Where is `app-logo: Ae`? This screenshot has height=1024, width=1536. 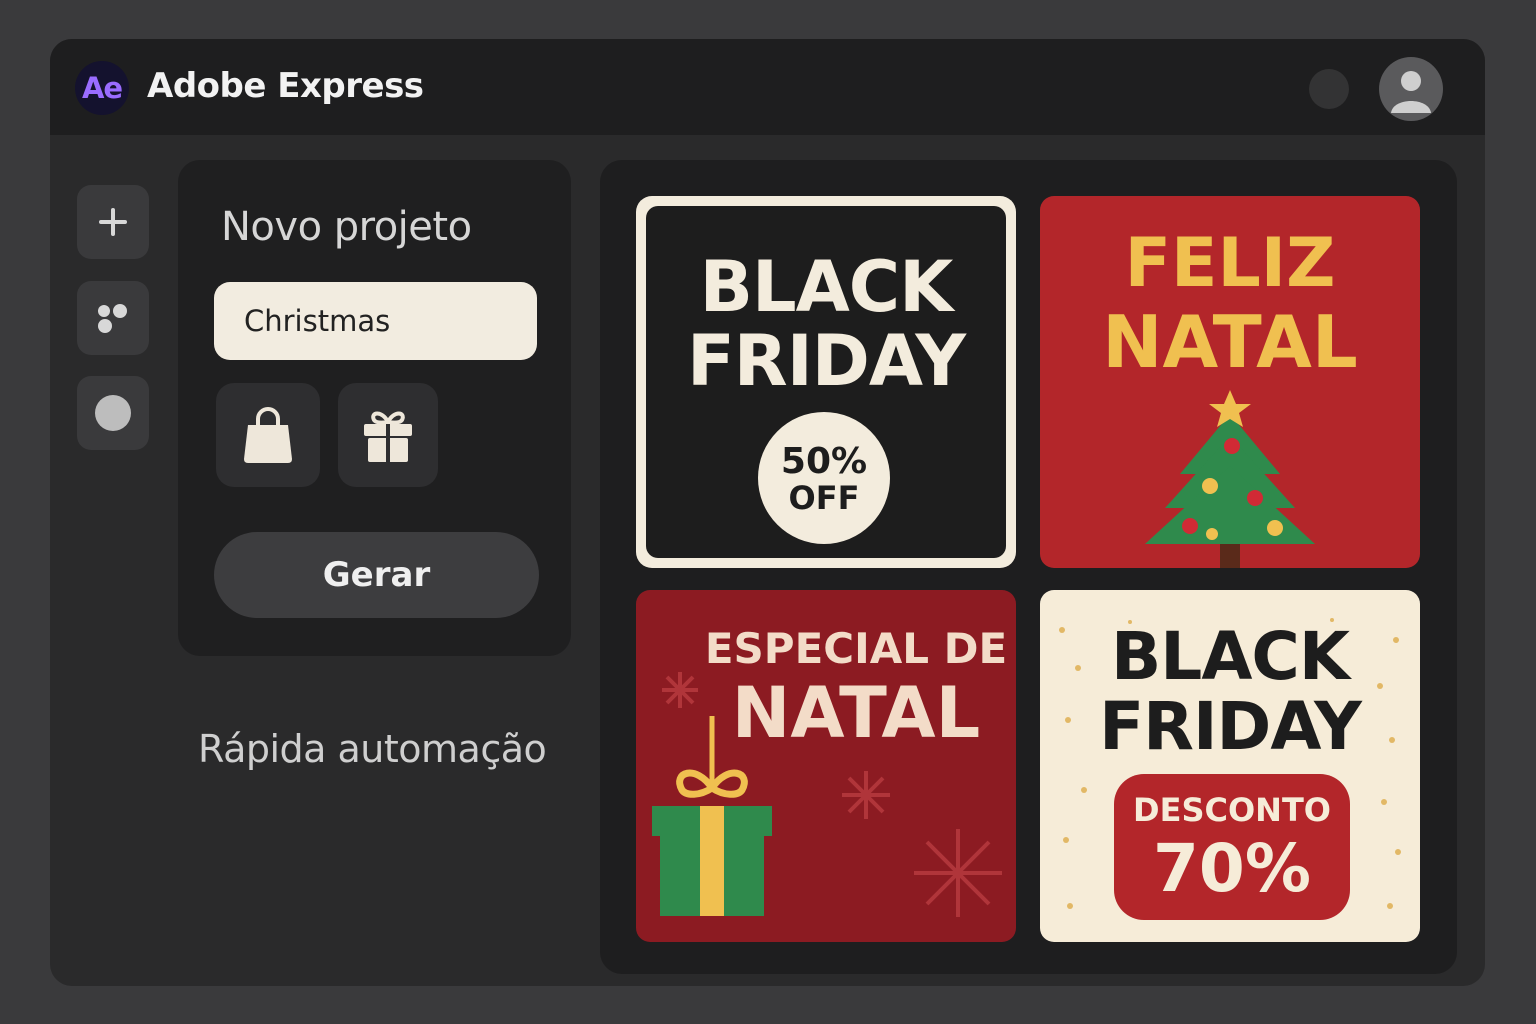
app-logo: Ae is located at coordinates (102, 88).